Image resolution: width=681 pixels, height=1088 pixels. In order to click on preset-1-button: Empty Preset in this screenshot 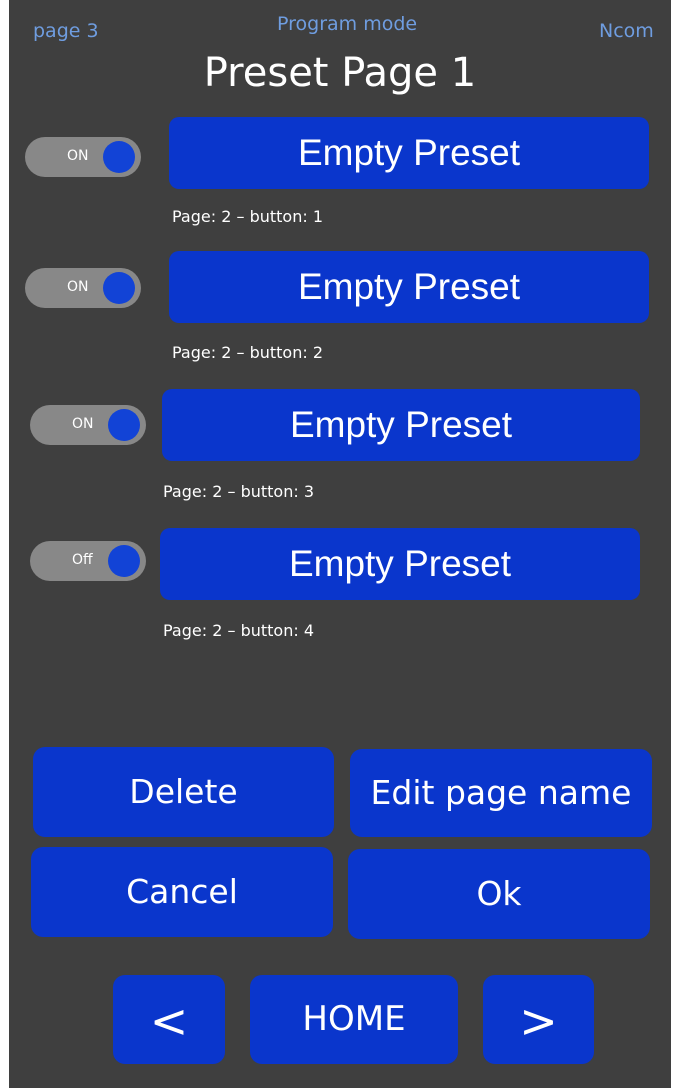, I will do `click(409, 153)`.